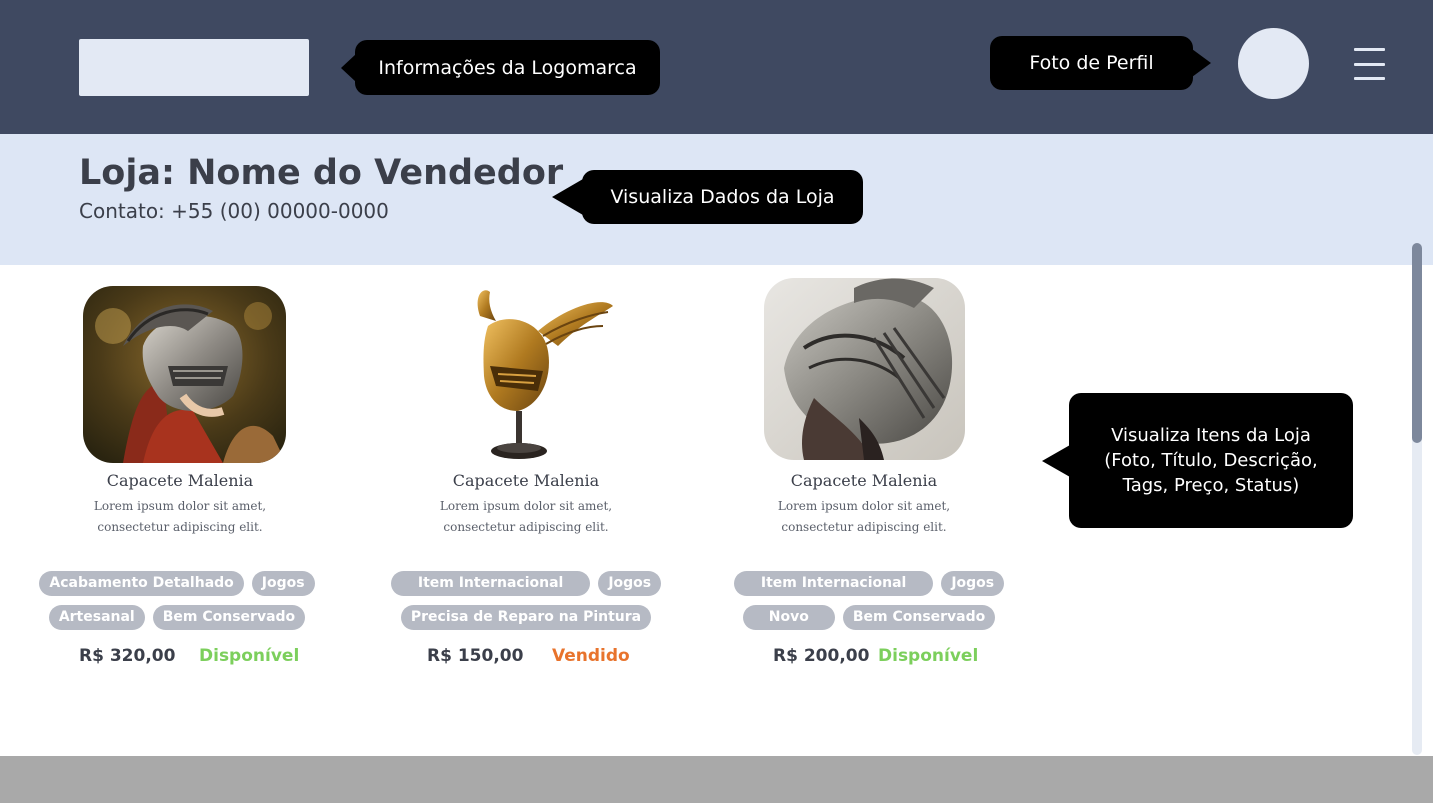 Image resolution: width=1433 pixels, height=803 pixels. What do you see at coordinates (1417, 343) in the screenshot?
I see `scrollbar-thumb` at bounding box center [1417, 343].